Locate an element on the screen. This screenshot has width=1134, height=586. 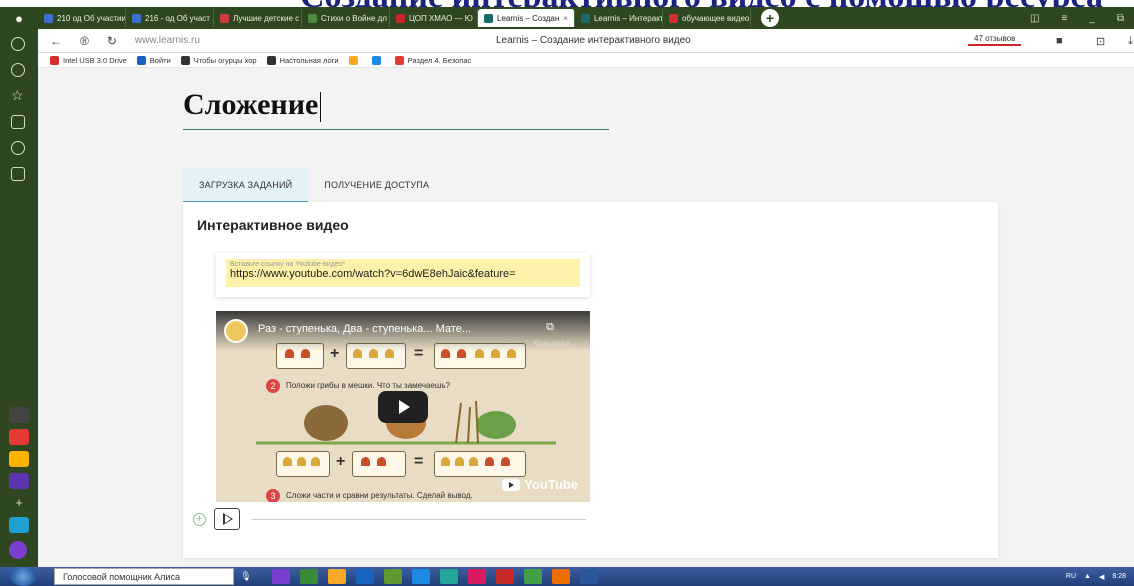
system-tray: RU ▲ ◀ 8:28 is located at coordinates (1100, 577).